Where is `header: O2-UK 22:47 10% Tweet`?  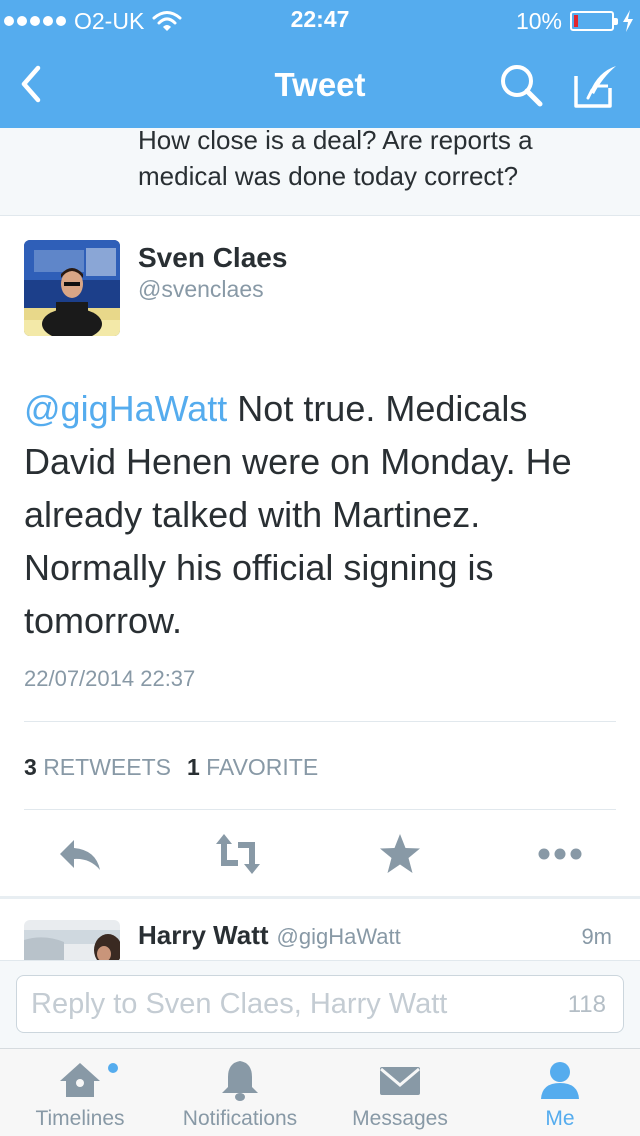
header: O2-UK 22:47 10% Tweet is located at coordinates (320, 64).